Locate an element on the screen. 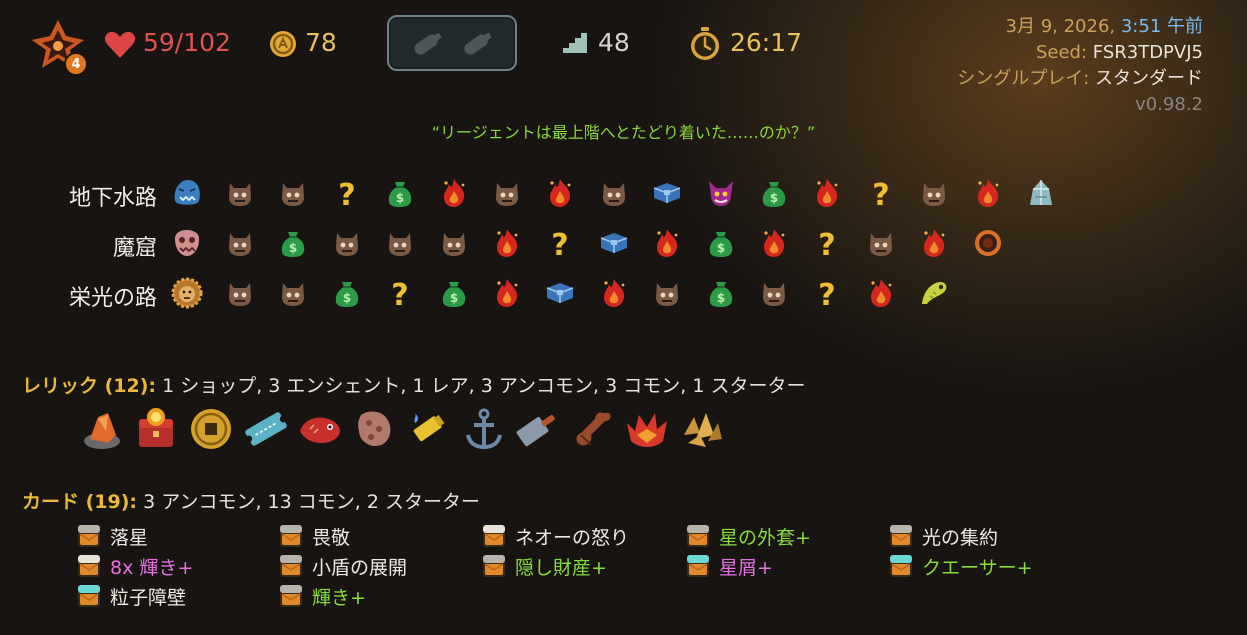 This screenshot has height=635, width=1247. golden-shards-icon is located at coordinates (702, 429).